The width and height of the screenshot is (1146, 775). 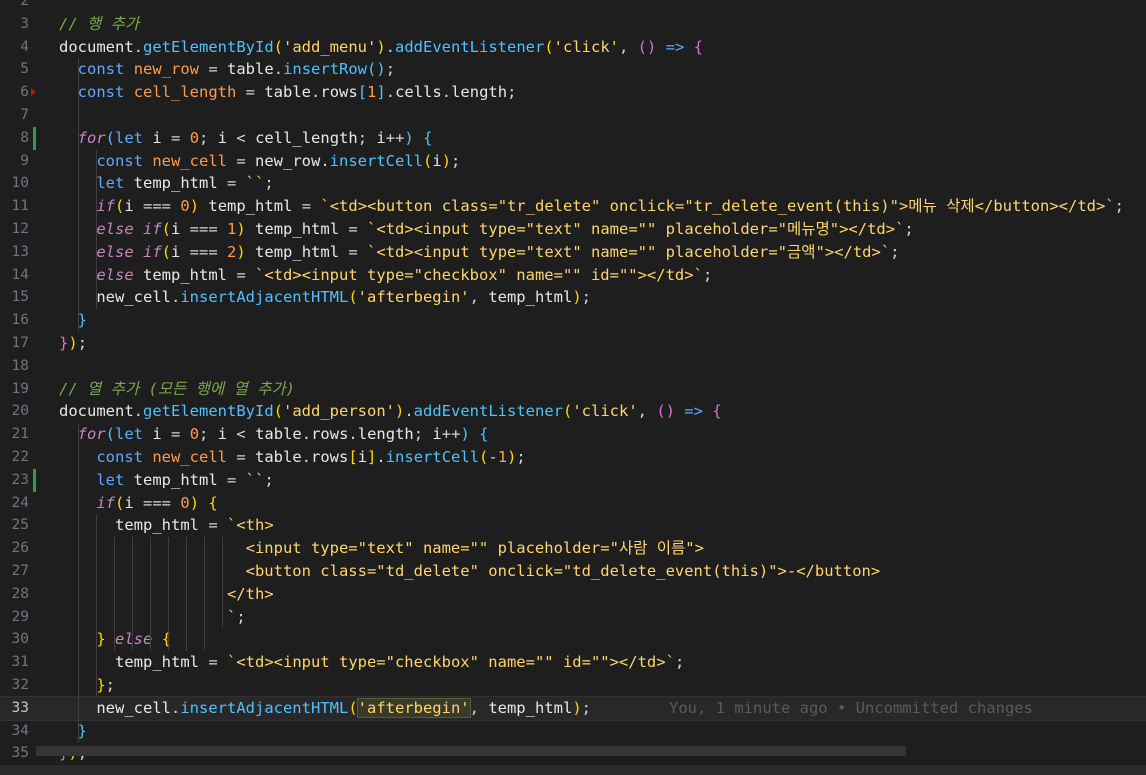 What do you see at coordinates (573, 6) in the screenshot?
I see `code-line: 2` at bounding box center [573, 6].